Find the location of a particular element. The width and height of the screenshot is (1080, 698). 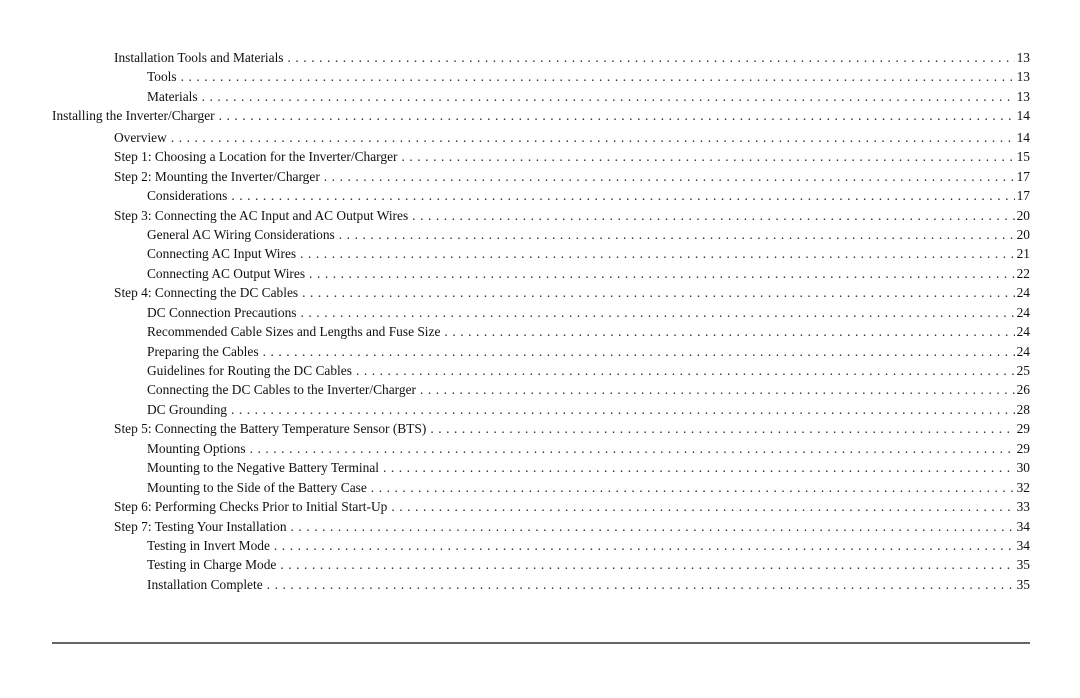

toc-entry-page: 33 is located at coordinates (1023, 507).